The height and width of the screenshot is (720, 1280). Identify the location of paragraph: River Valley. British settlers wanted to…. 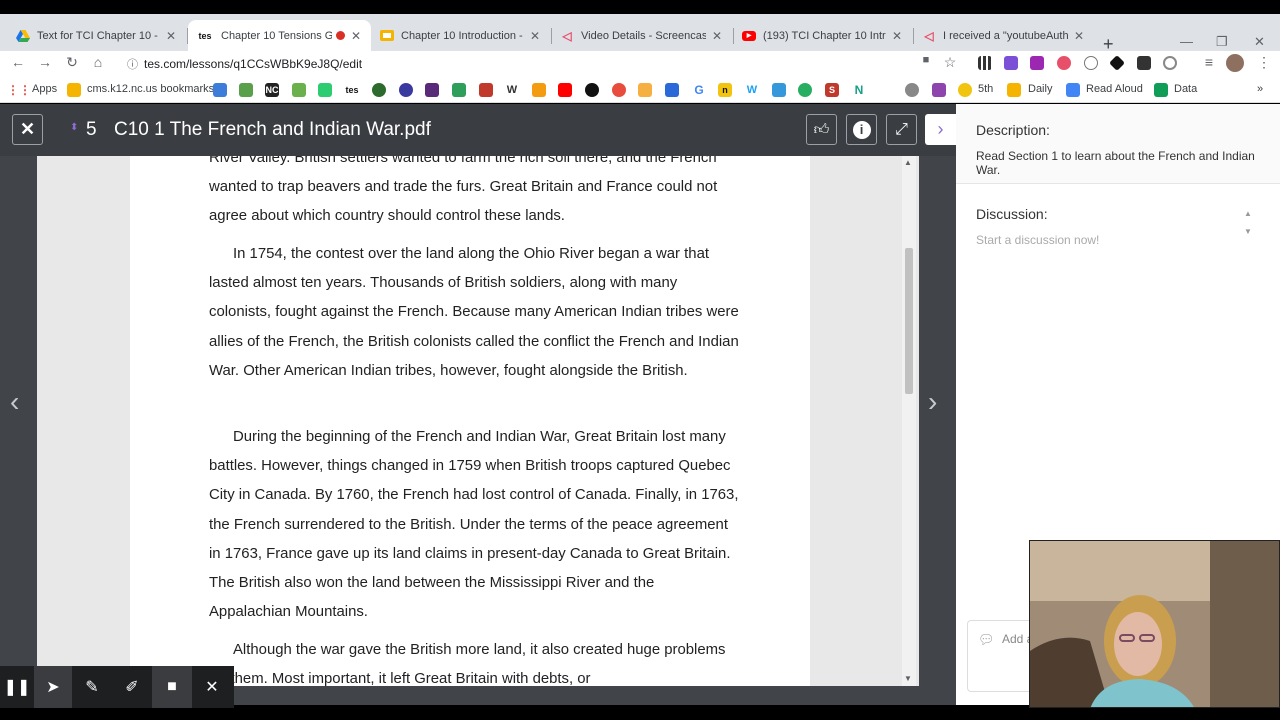
(463, 190).